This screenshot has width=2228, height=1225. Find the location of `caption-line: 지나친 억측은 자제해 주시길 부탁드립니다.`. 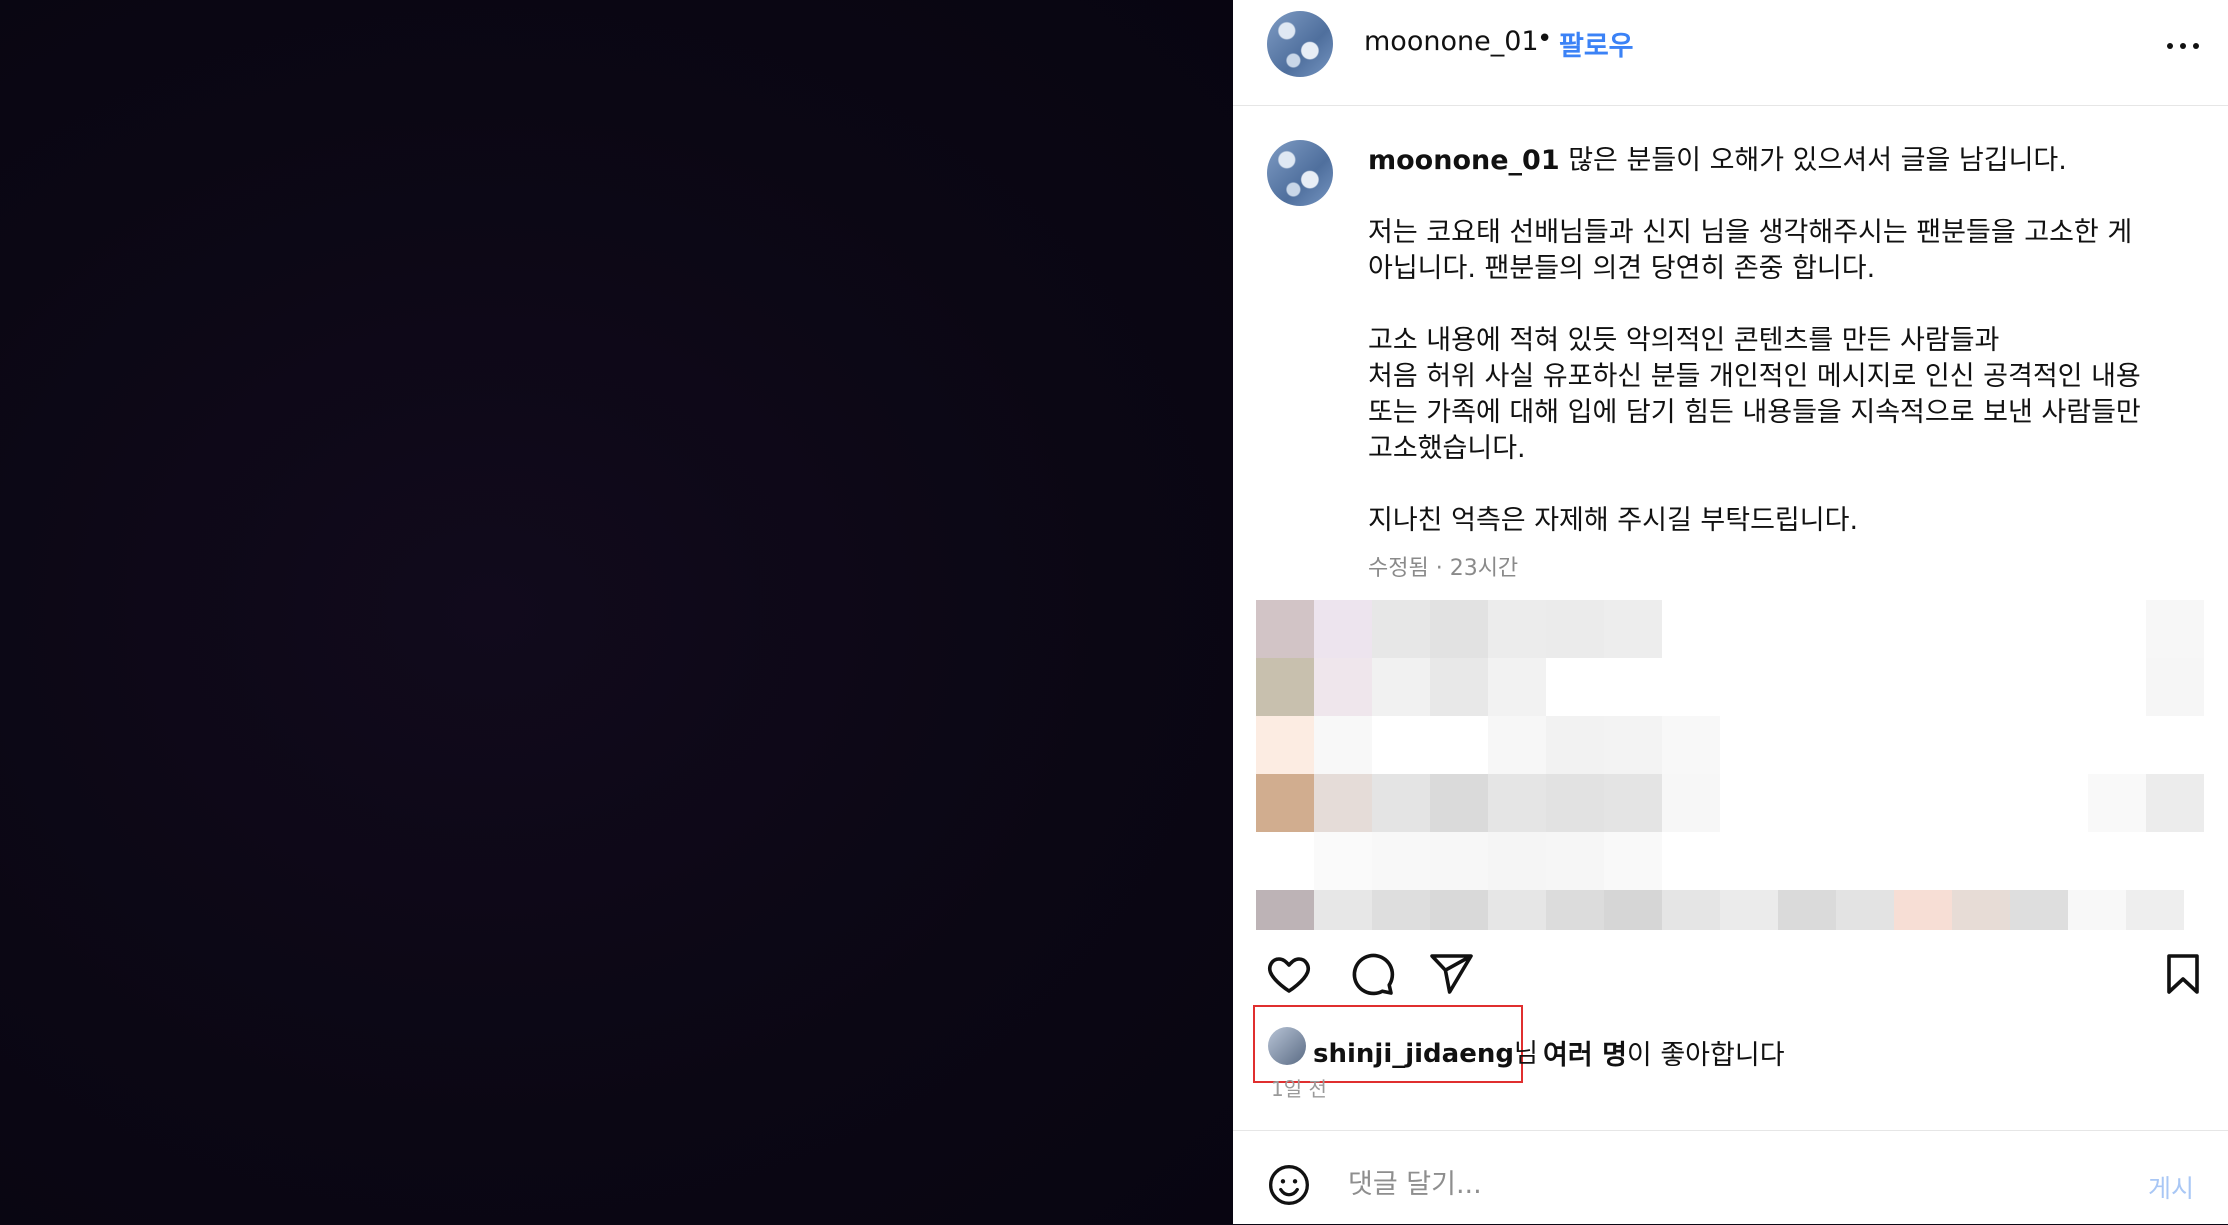

caption-line: 지나친 억측은 자제해 주시길 부탁드립니다. is located at coordinates (1613, 520).